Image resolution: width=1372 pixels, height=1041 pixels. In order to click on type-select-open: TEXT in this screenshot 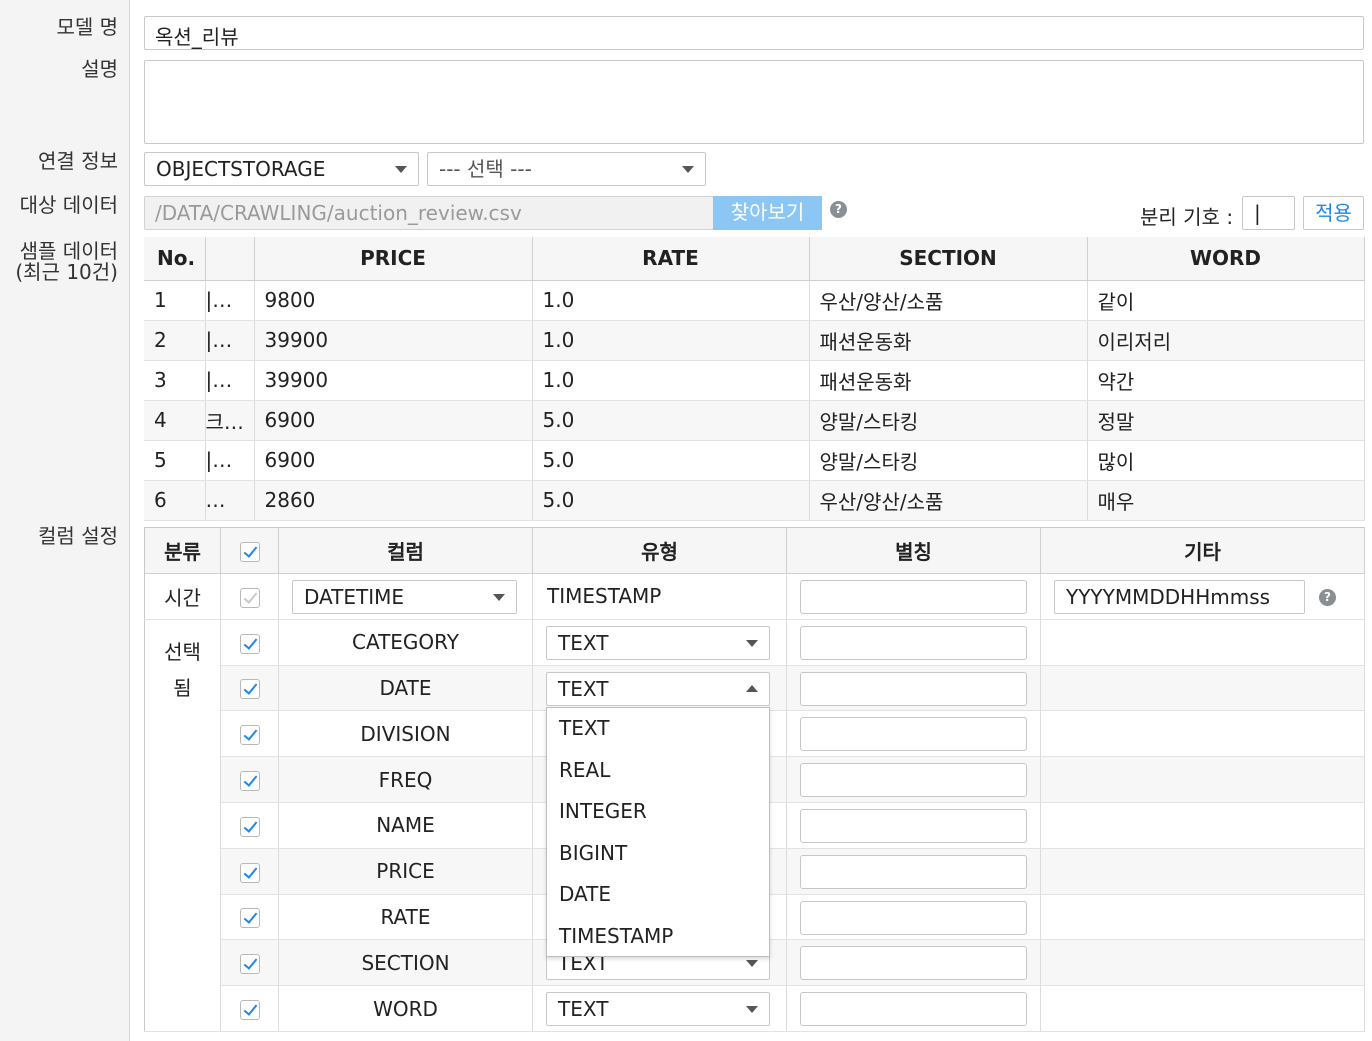, I will do `click(658, 688)`.